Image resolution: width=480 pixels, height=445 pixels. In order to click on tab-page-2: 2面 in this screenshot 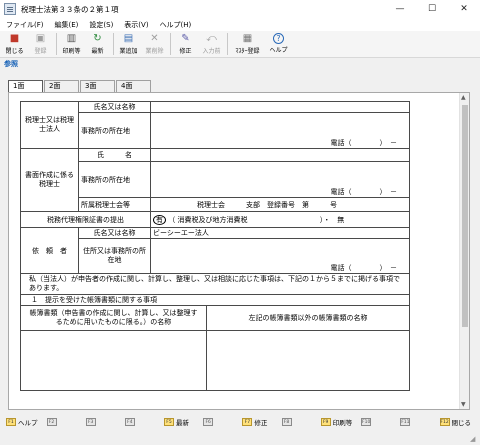, I will do `click(61, 86)`.